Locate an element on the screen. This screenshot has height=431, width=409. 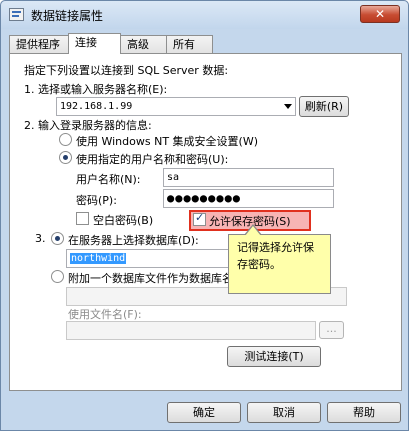
callout-pointer-fill is located at coordinates (253, 231).